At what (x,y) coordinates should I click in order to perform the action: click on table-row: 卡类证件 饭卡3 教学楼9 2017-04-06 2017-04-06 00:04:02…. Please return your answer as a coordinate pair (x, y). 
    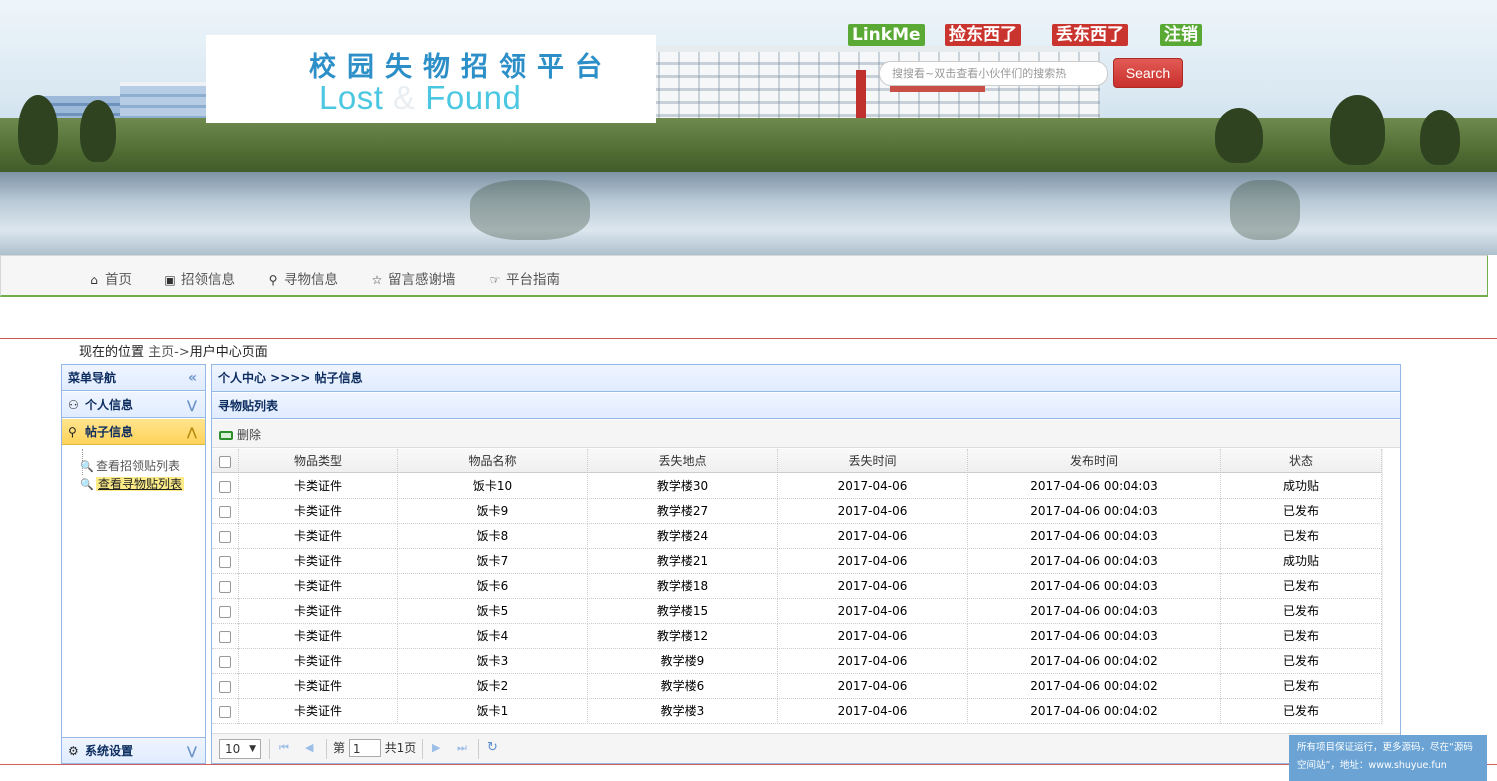
    Looking at the image, I should click on (797, 661).